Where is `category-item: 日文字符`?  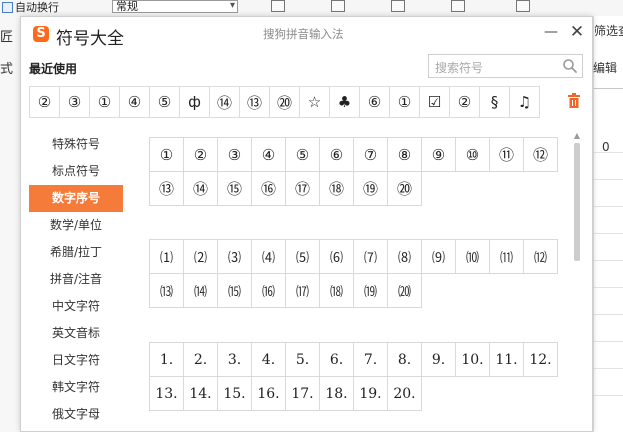 category-item: 日文字符 is located at coordinates (76, 360).